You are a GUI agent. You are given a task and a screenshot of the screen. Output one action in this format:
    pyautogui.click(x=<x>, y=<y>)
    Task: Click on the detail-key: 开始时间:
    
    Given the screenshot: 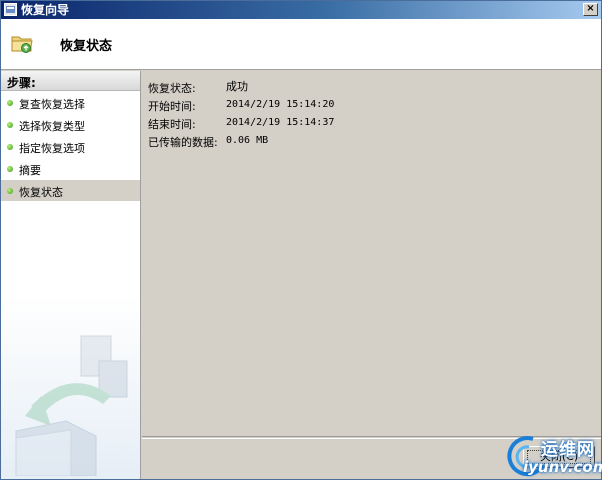 What is the action you would take?
    pyautogui.click(x=172, y=106)
    